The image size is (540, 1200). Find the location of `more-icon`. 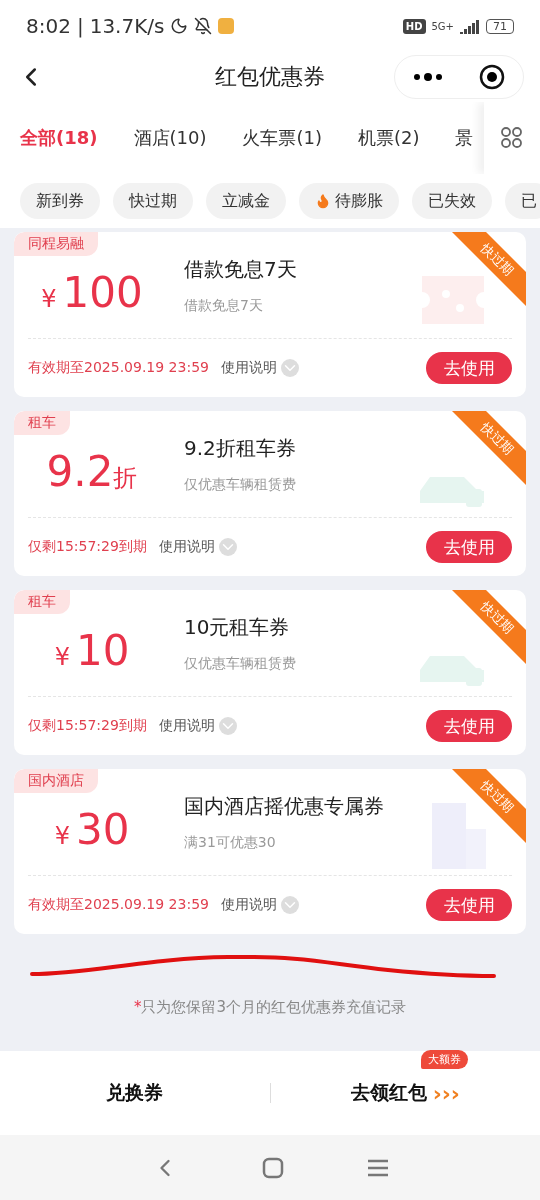

more-icon is located at coordinates (428, 77).